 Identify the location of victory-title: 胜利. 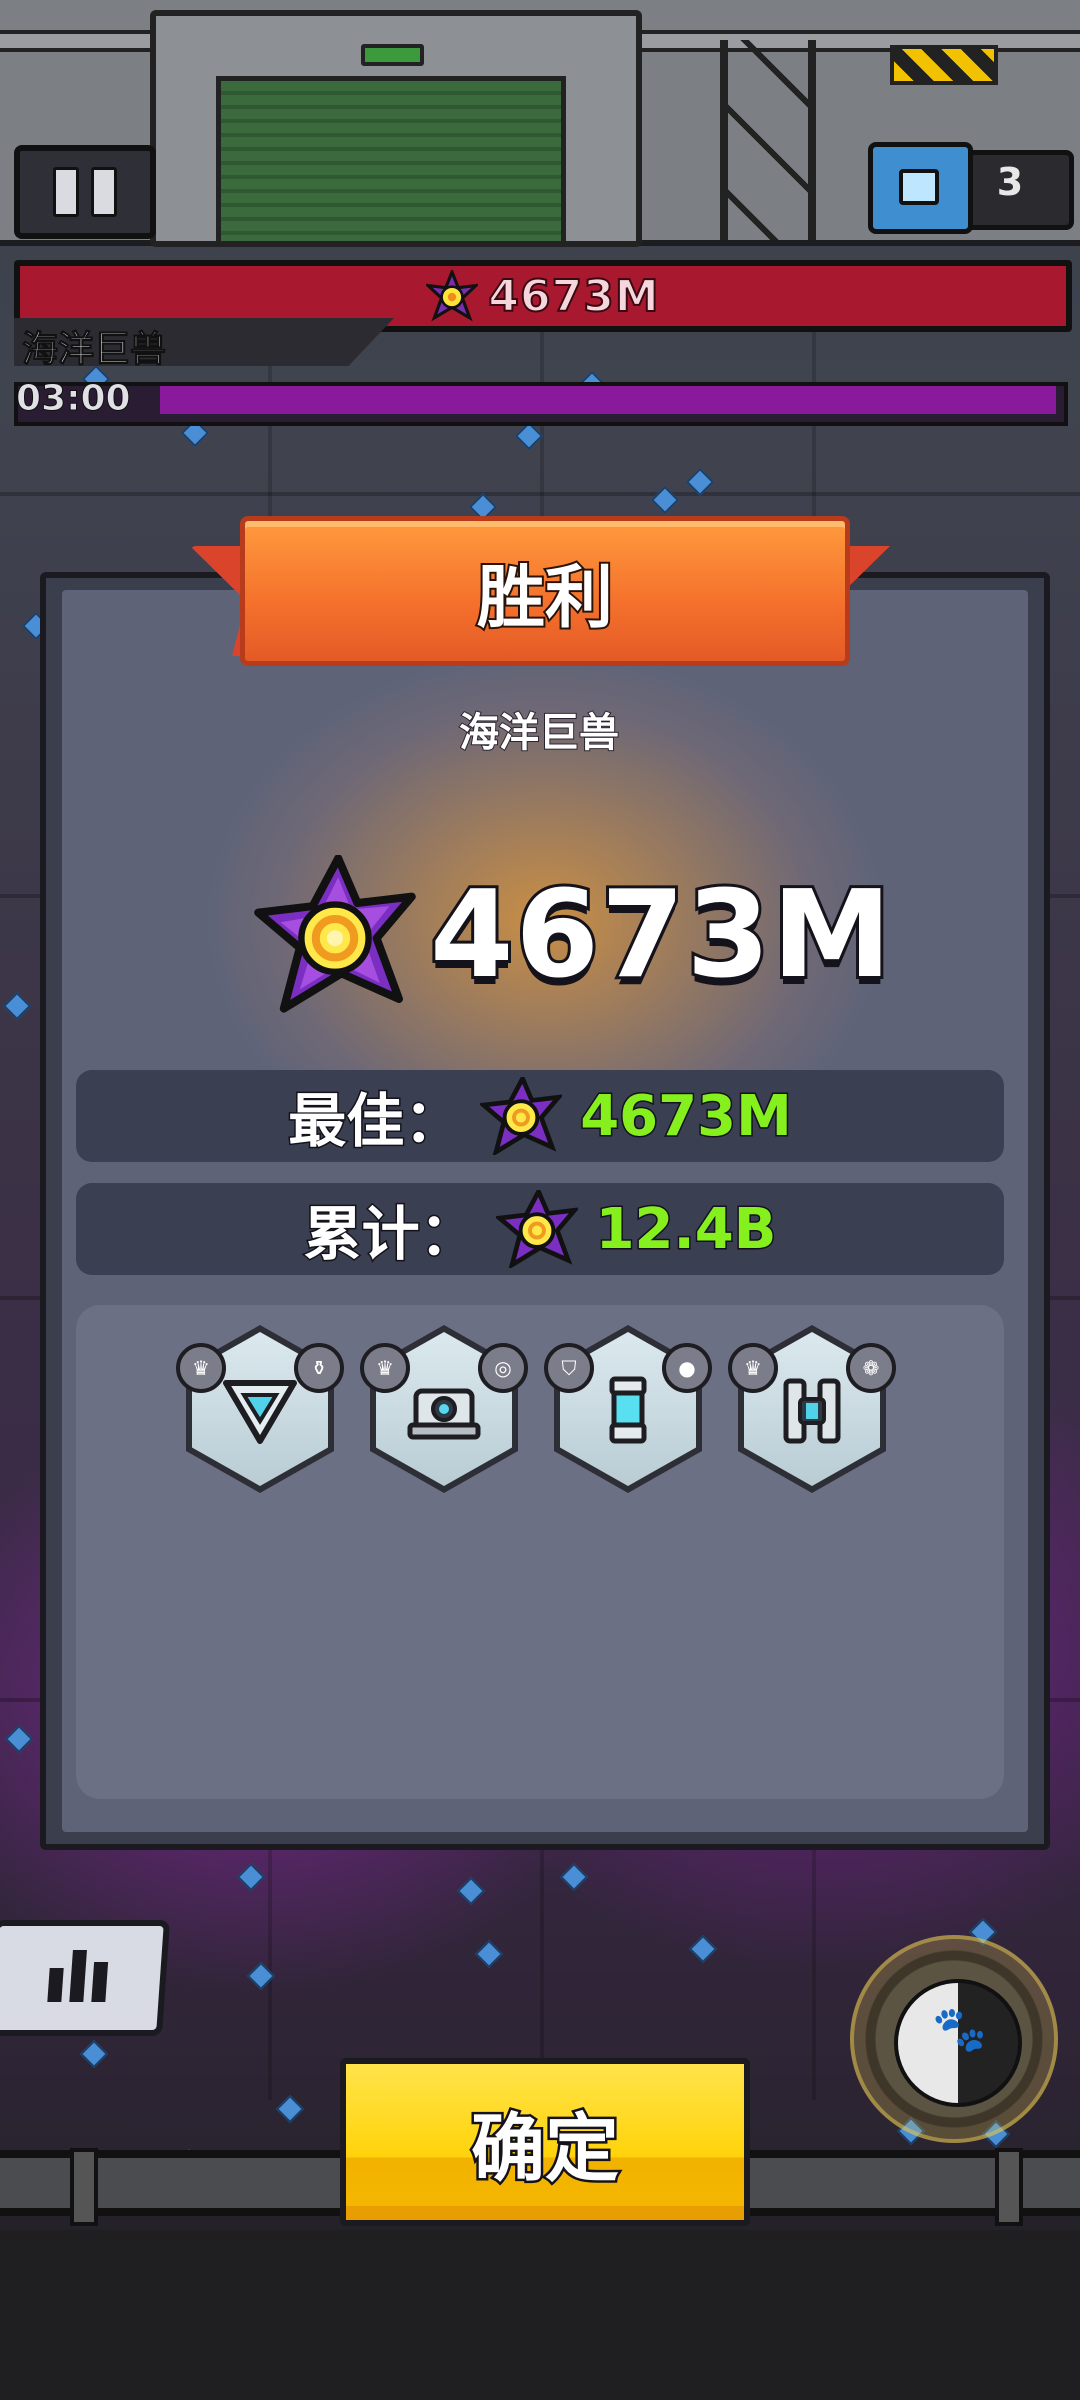
(545, 598).